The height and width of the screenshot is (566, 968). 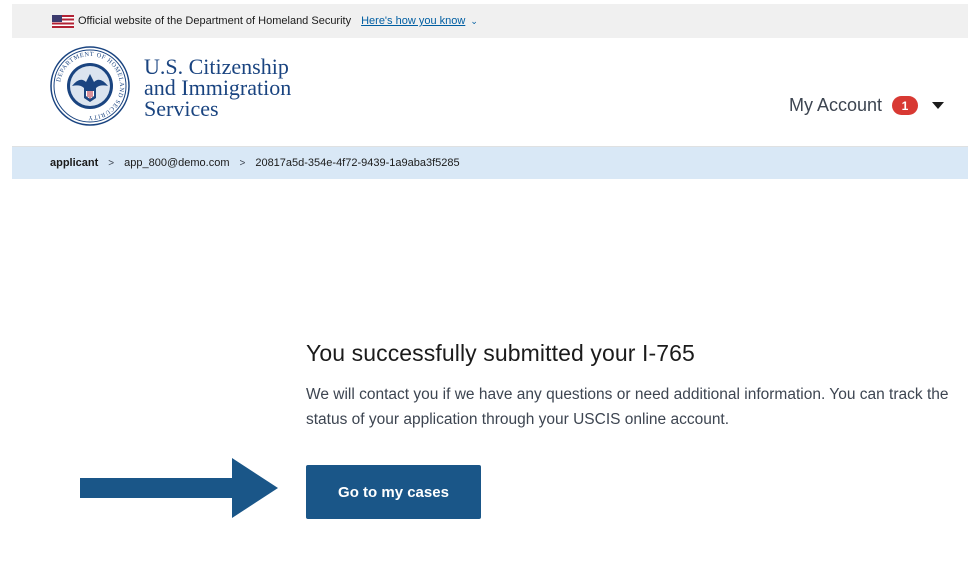 What do you see at coordinates (393, 492) in the screenshot?
I see `go-to-my-cases-button: Go to my cases` at bounding box center [393, 492].